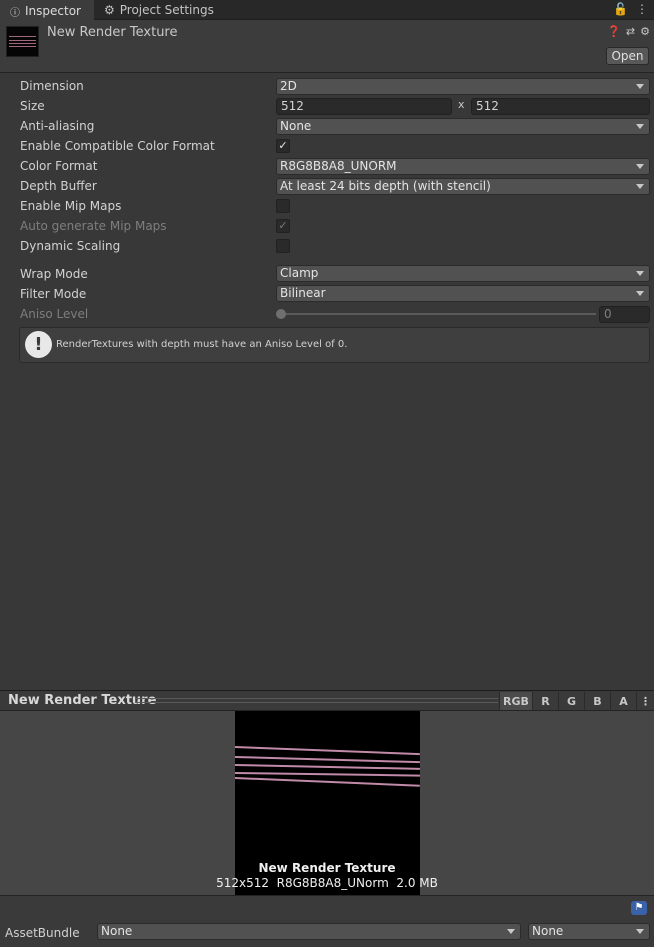 Image resolution: width=654 pixels, height=947 pixels. Describe the element at coordinates (53, 294) in the screenshot. I see `filter-mode-label: Filter Mode` at that location.